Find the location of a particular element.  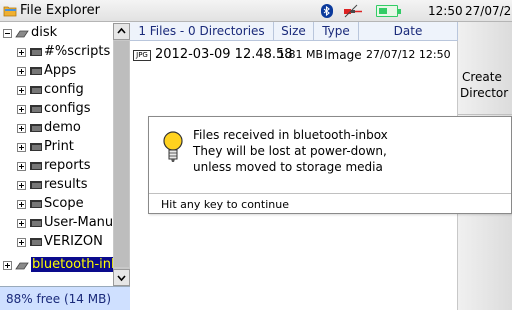

file-size: 1.81 MB is located at coordinates (301, 54).